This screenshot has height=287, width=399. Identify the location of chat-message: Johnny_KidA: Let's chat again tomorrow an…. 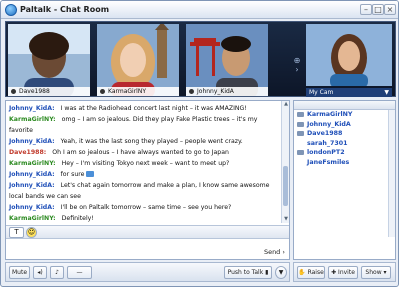
(145, 191).